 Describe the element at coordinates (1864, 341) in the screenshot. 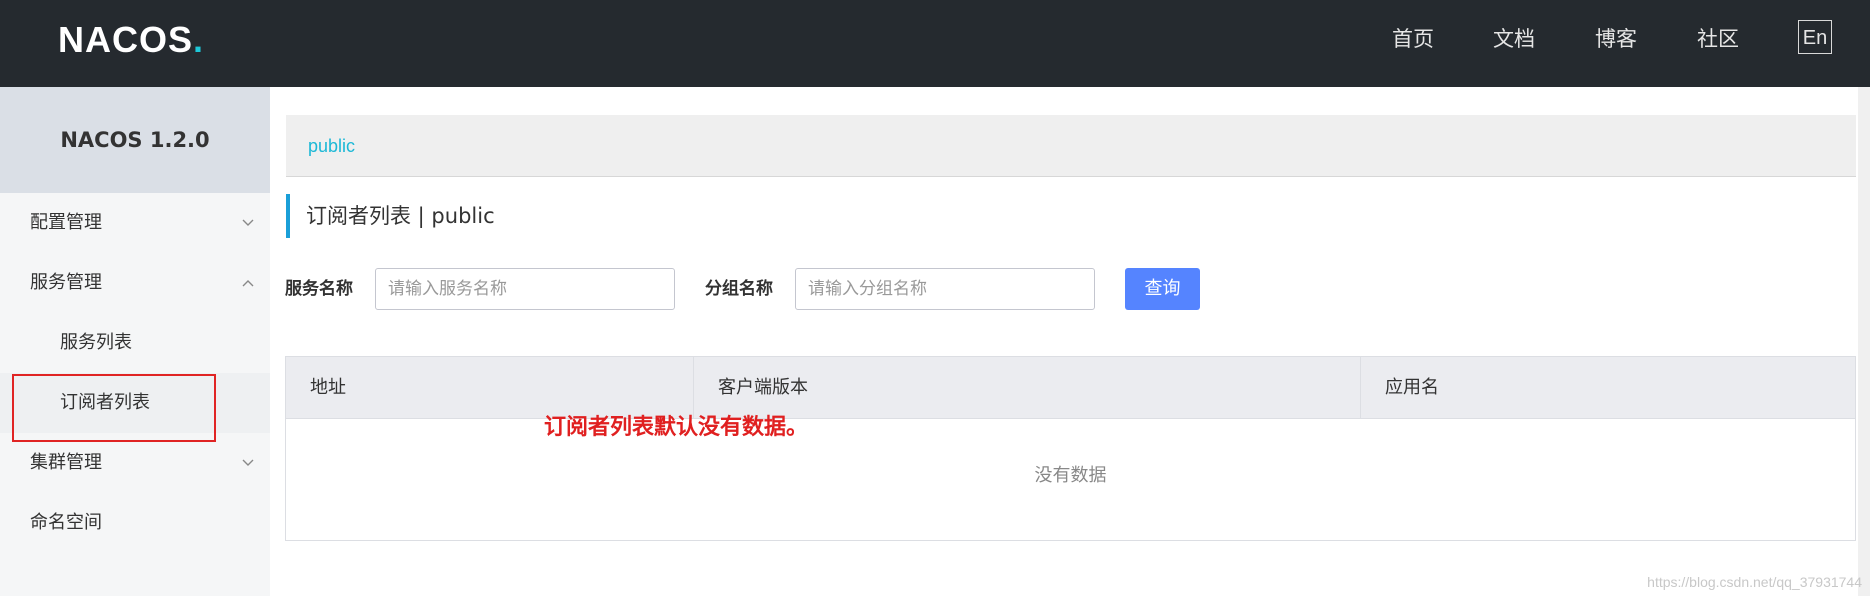

I see `vertical-scrollbar` at that location.